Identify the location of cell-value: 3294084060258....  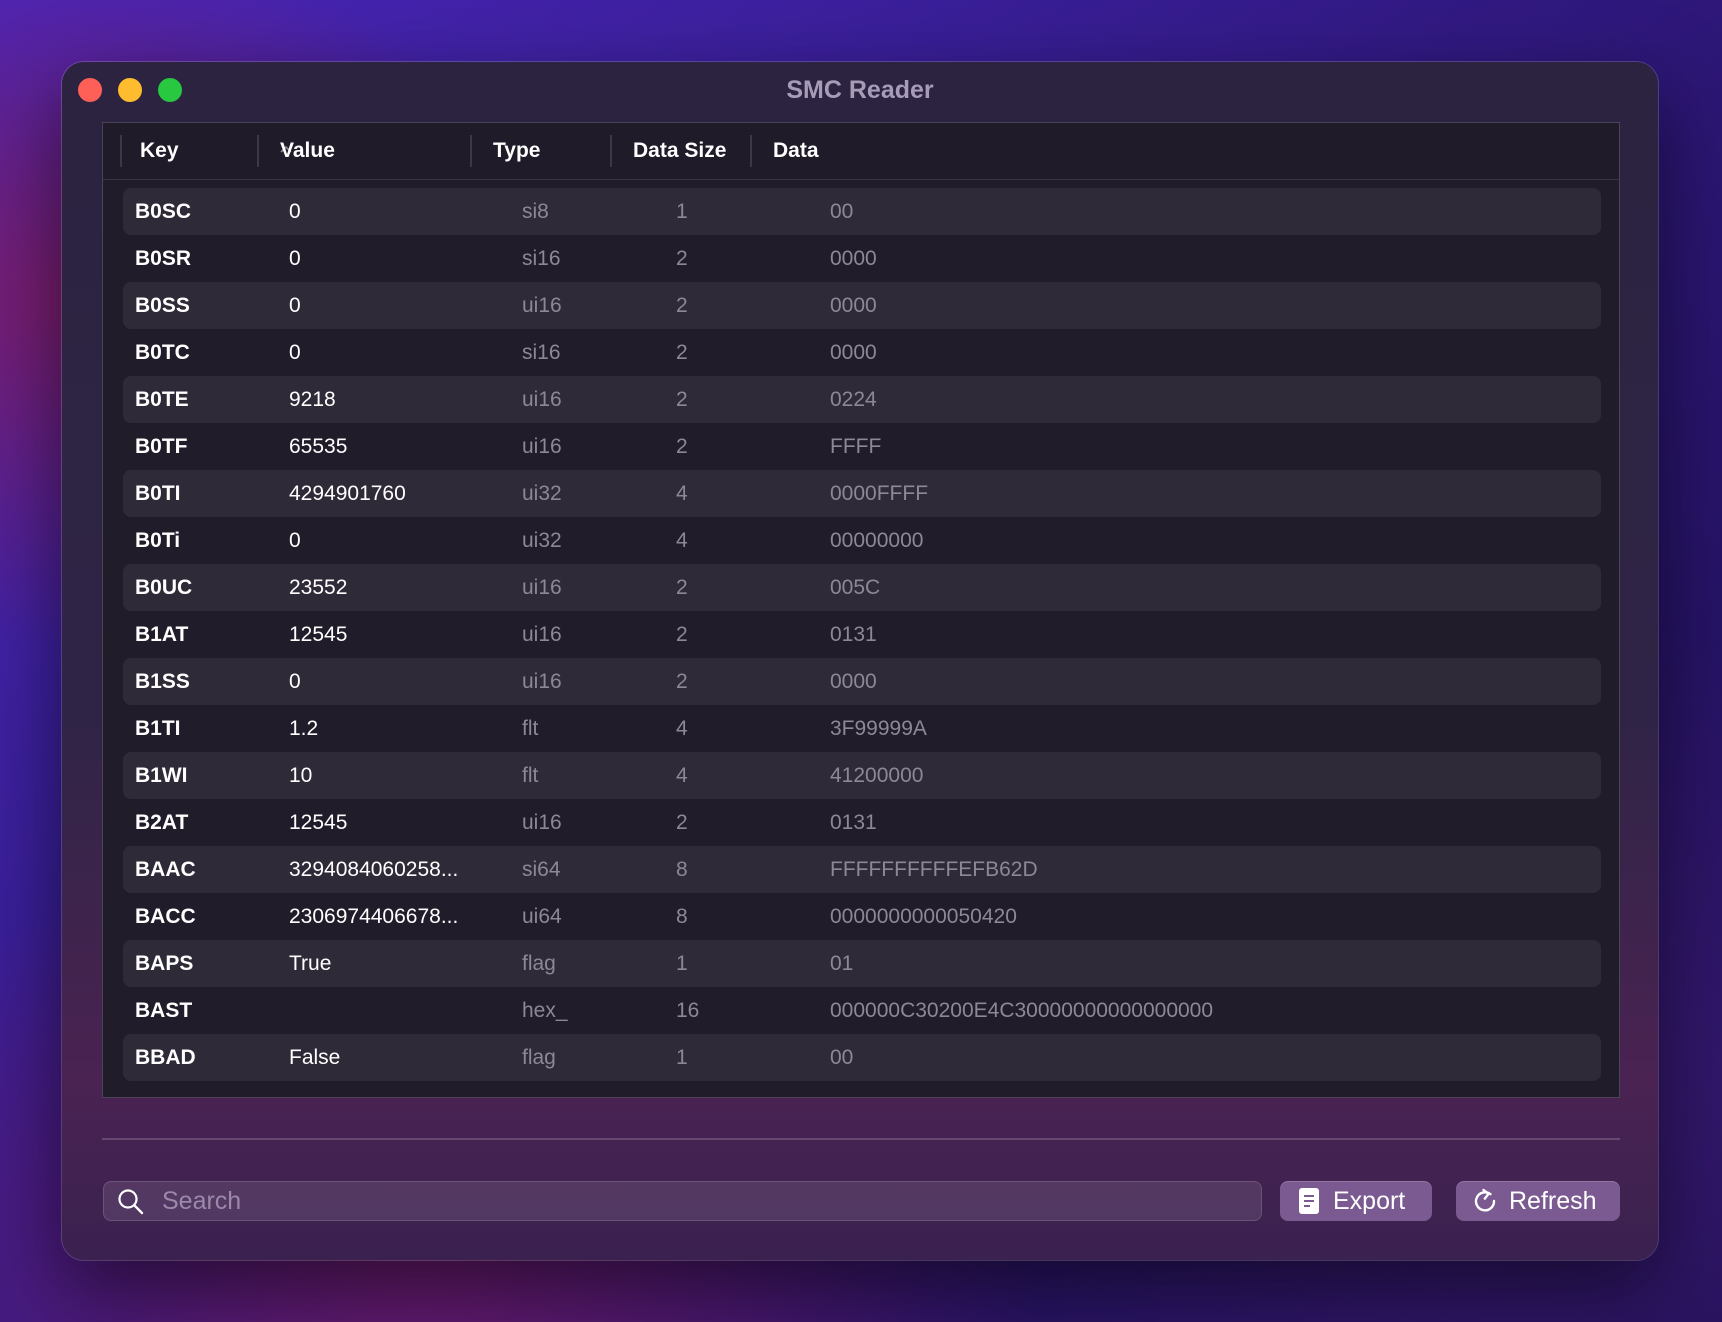
(374, 869).